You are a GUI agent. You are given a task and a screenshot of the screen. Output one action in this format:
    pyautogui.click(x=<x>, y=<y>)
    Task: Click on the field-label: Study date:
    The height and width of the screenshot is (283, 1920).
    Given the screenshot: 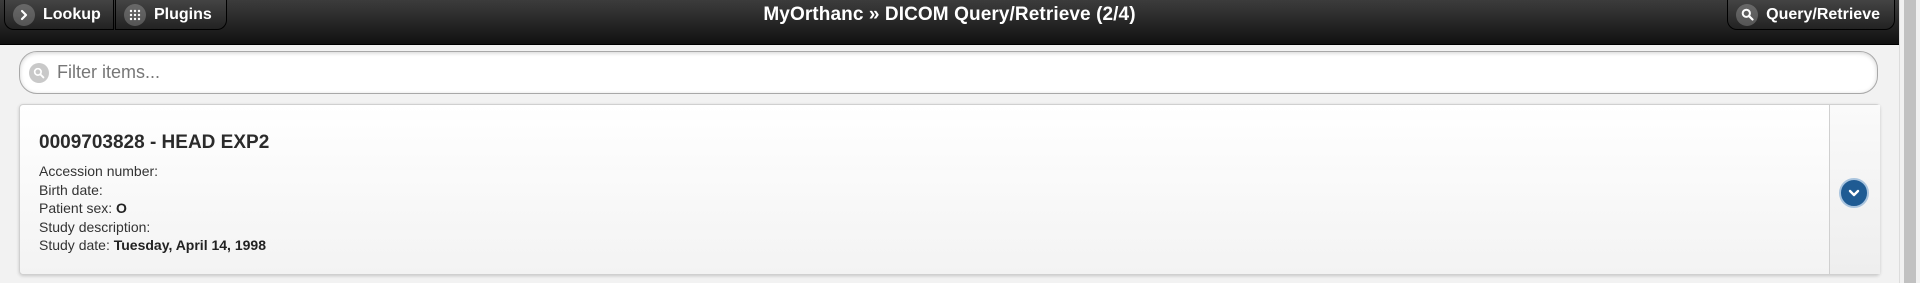 What is the action you would take?
    pyautogui.click(x=74, y=245)
    